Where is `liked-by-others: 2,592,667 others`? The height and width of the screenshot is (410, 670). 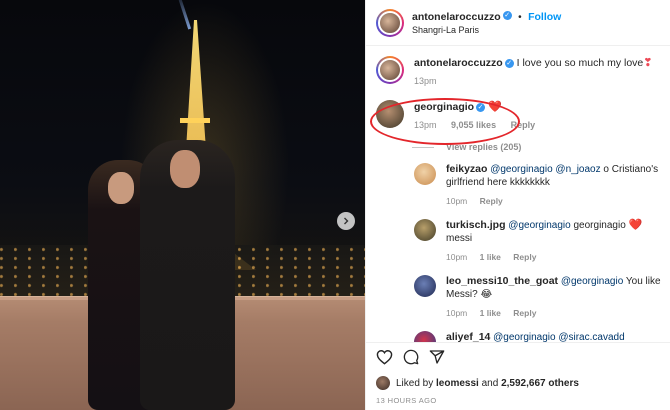 liked-by-others: 2,592,667 others is located at coordinates (540, 383).